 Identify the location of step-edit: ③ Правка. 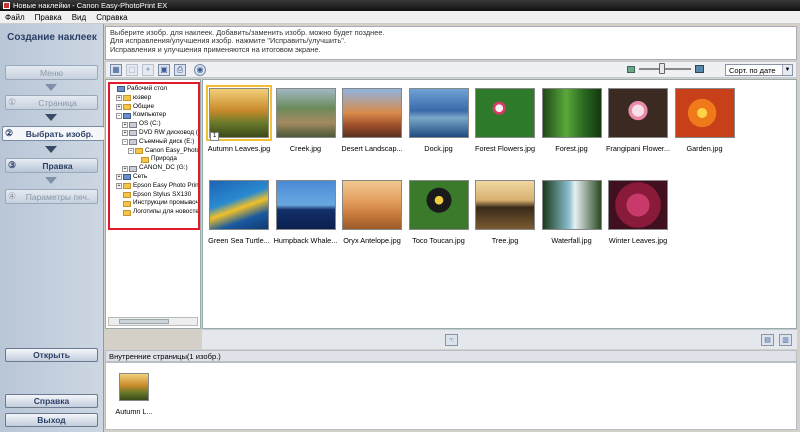
(51, 165).